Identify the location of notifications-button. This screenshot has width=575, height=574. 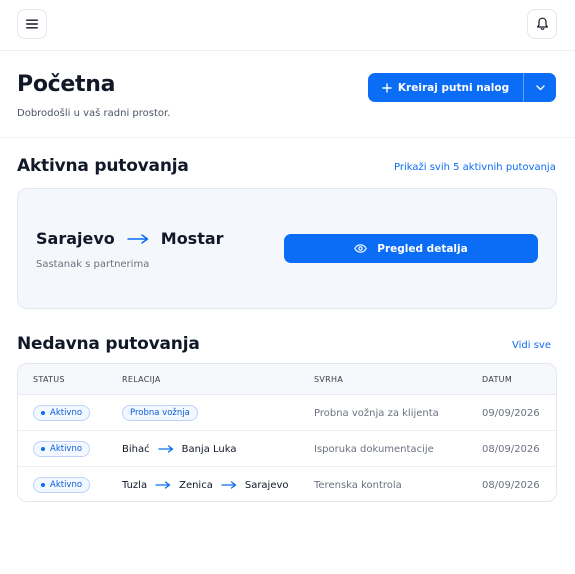
(542, 24).